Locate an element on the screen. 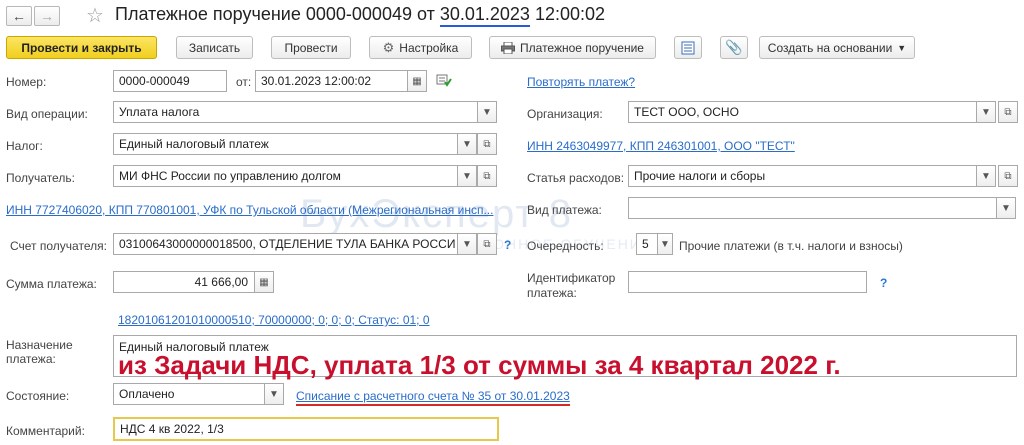 This screenshot has height=445, width=1024. status-journal-icon is located at coordinates (444, 80).